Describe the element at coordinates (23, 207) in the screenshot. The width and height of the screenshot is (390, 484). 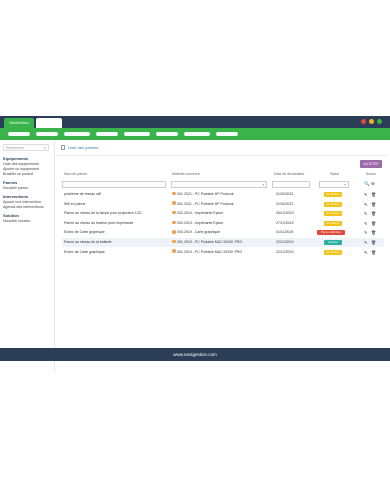
I see `sidebar-item-agenda-interventions: Agenda des interventions` at that location.